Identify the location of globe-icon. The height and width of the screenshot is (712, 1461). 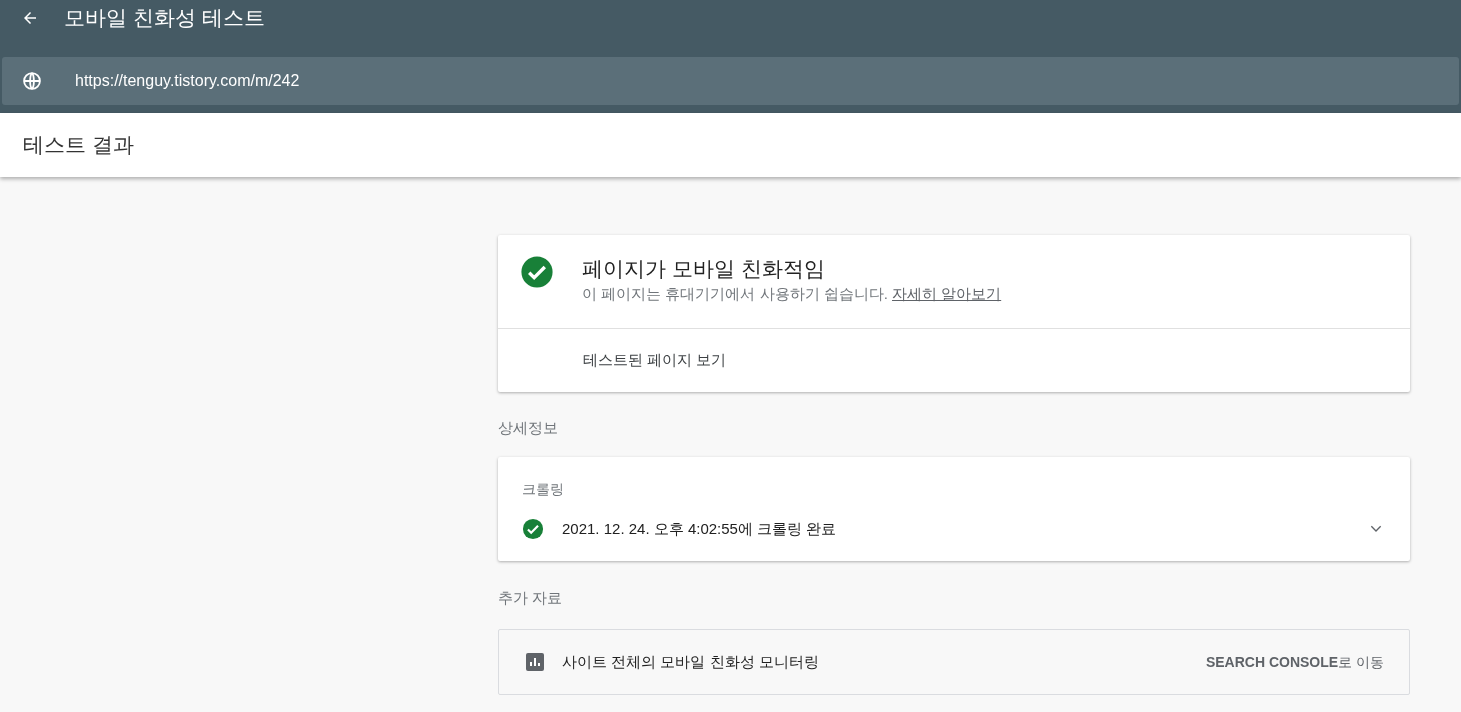
(32, 81).